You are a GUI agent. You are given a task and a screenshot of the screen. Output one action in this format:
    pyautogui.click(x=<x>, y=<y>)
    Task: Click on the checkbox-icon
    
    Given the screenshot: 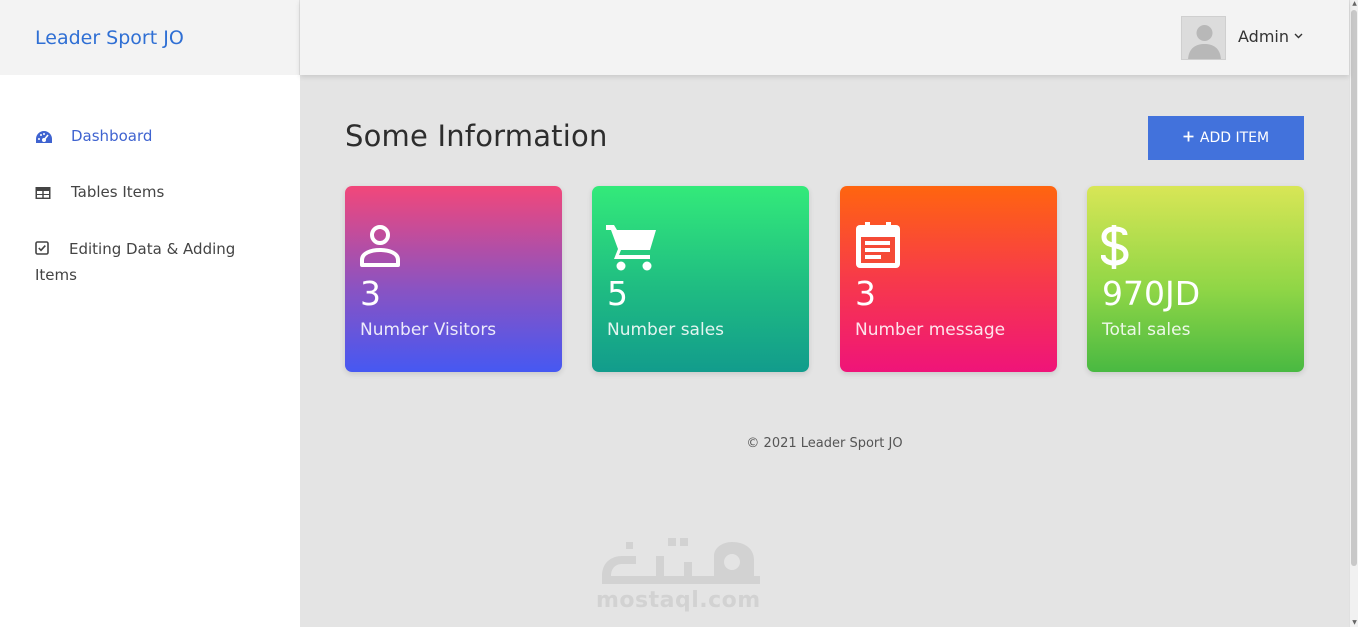 What is the action you would take?
    pyautogui.click(x=45, y=248)
    